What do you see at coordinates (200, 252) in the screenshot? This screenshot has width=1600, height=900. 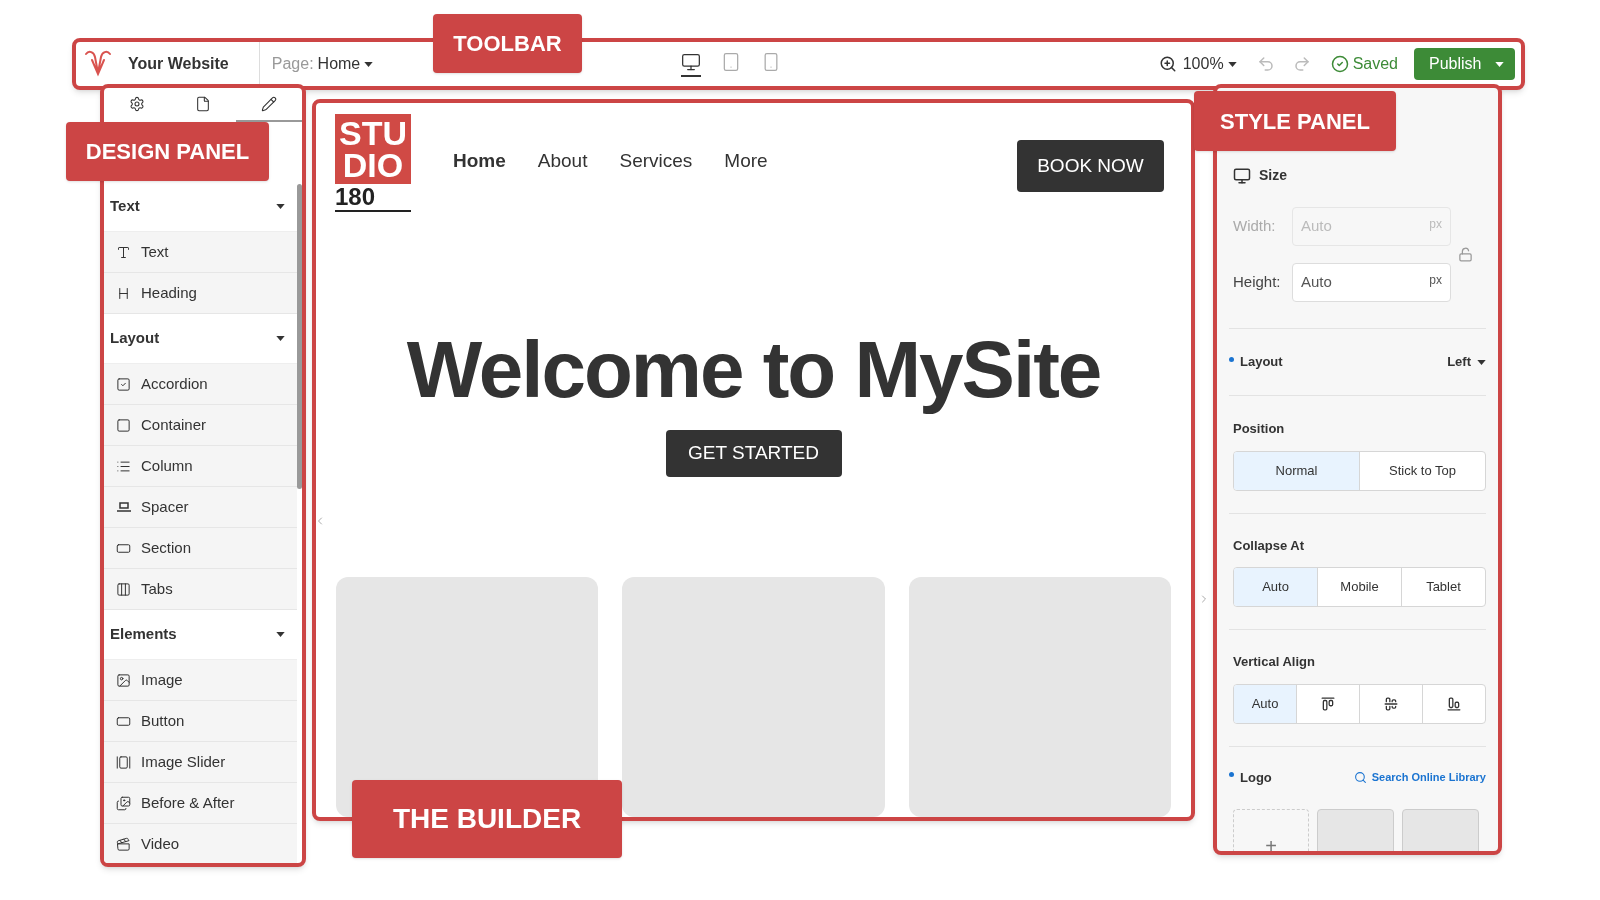 I see `element-item: Text` at bounding box center [200, 252].